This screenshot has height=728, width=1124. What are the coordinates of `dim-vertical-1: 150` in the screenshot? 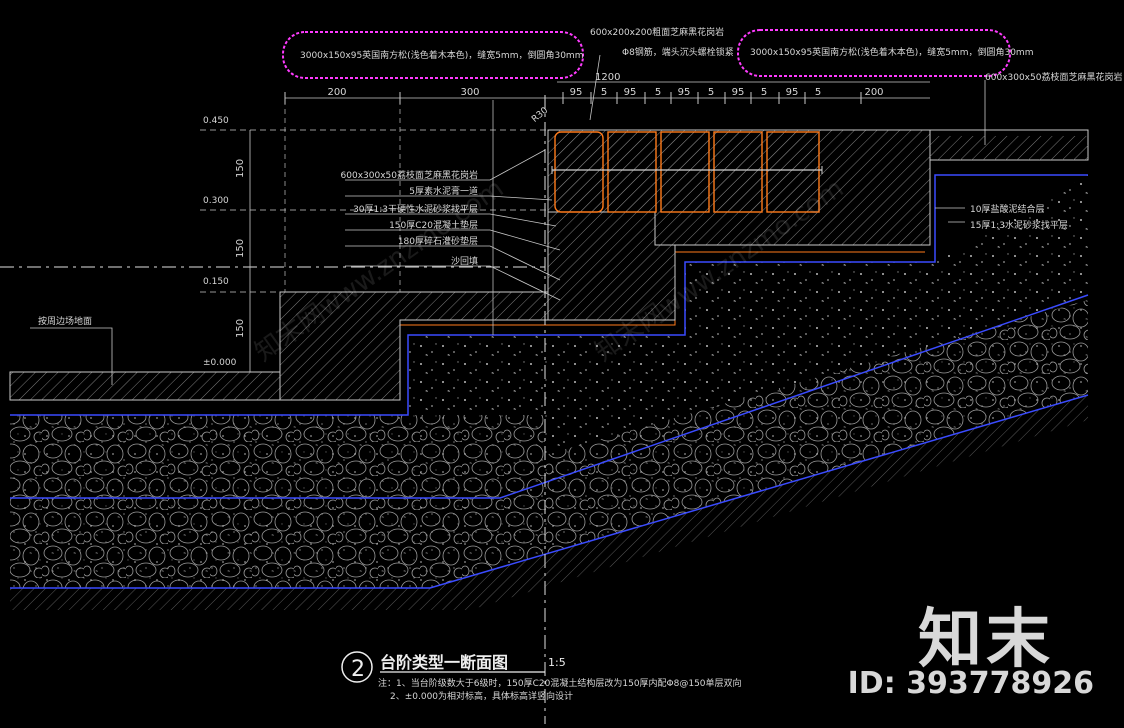 It's located at (240, 168).